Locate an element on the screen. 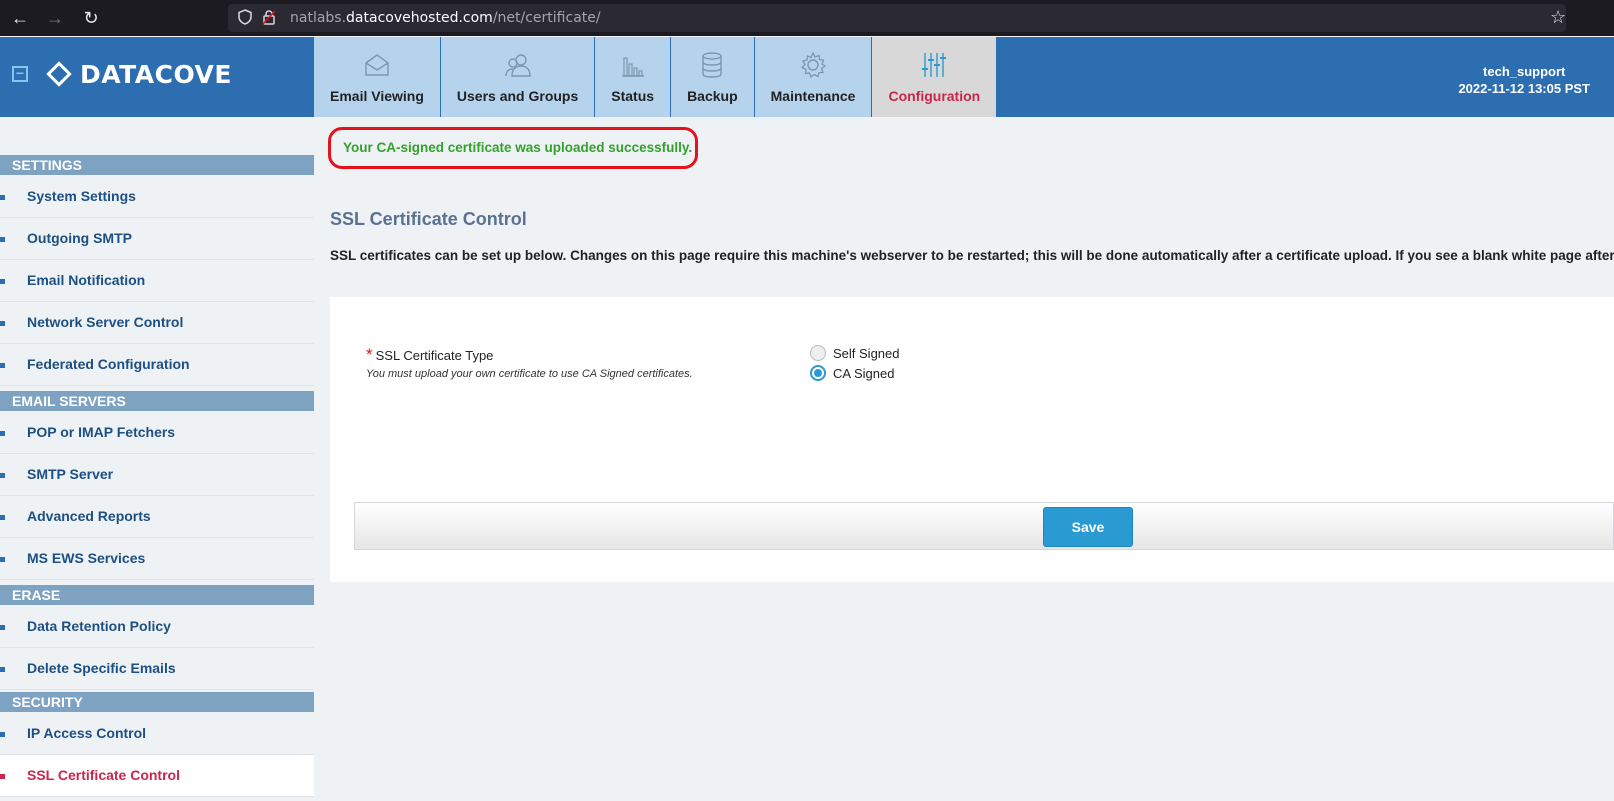  radio-self-signed: Self Signed is located at coordinates (855, 353).